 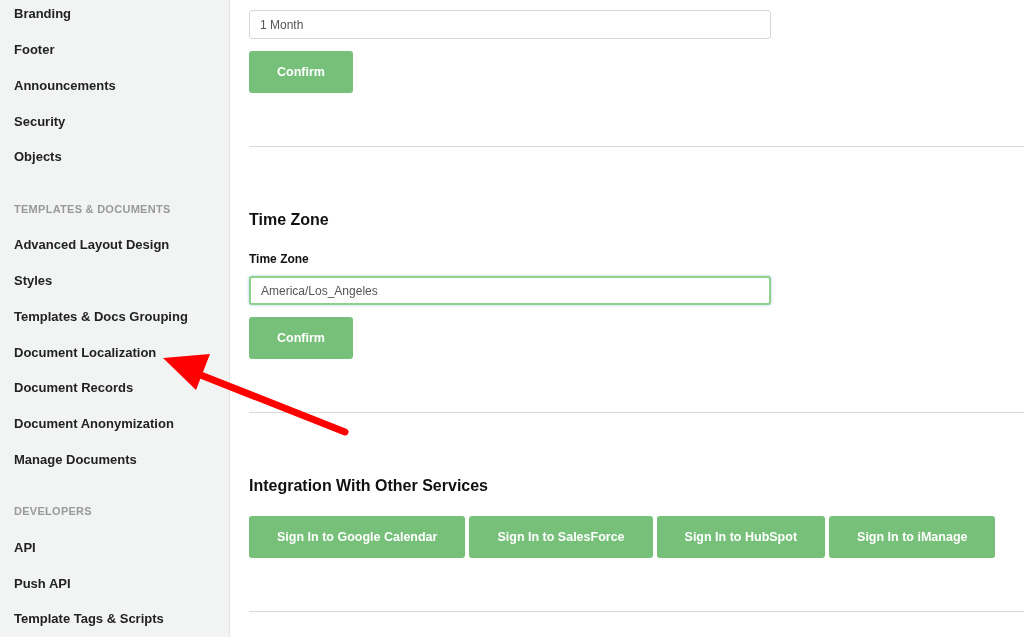 I want to click on sidebar-item: Announcements, so click(x=65, y=85).